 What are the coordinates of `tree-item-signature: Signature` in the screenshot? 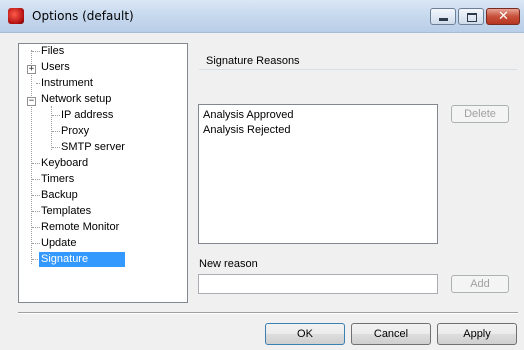 It's located at (82, 259).